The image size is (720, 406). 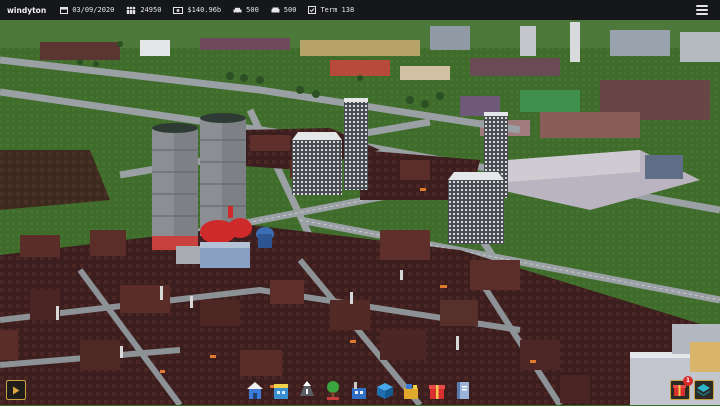 I want to click on layers-icon, so click(x=703, y=390).